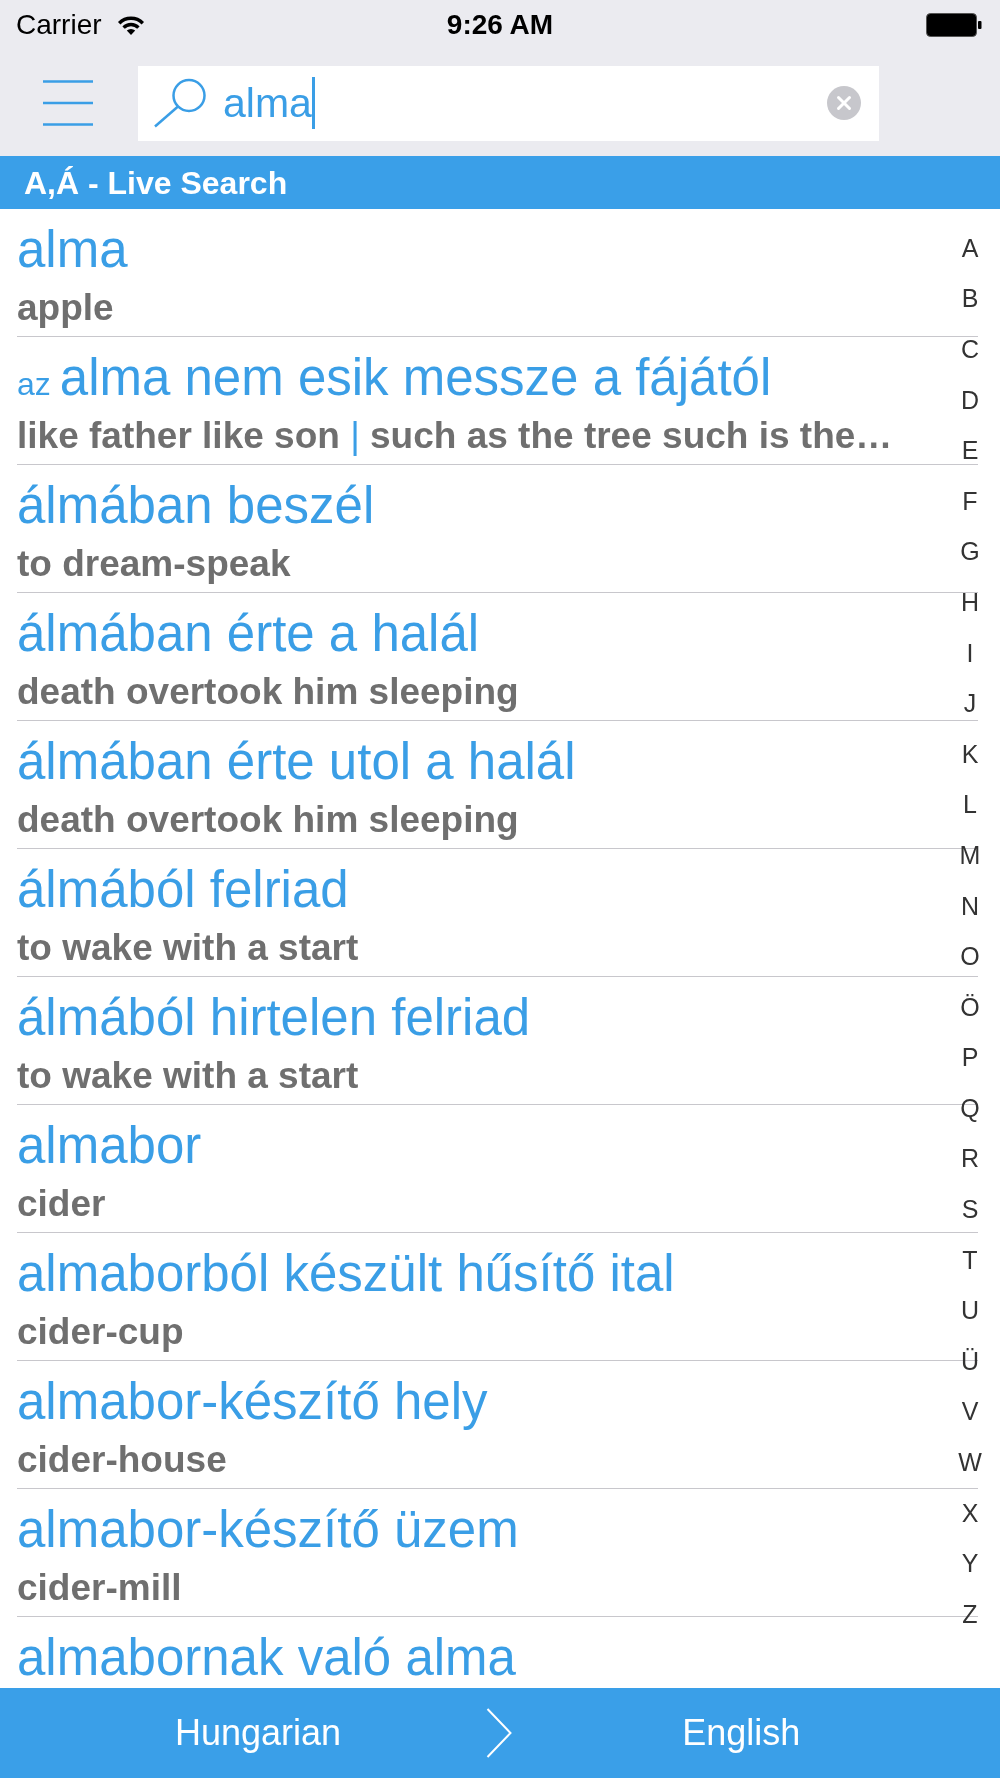  What do you see at coordinates (970, 1260) in the screenshot?
I see `index-letter: T` at bounding box center [970, 1260].